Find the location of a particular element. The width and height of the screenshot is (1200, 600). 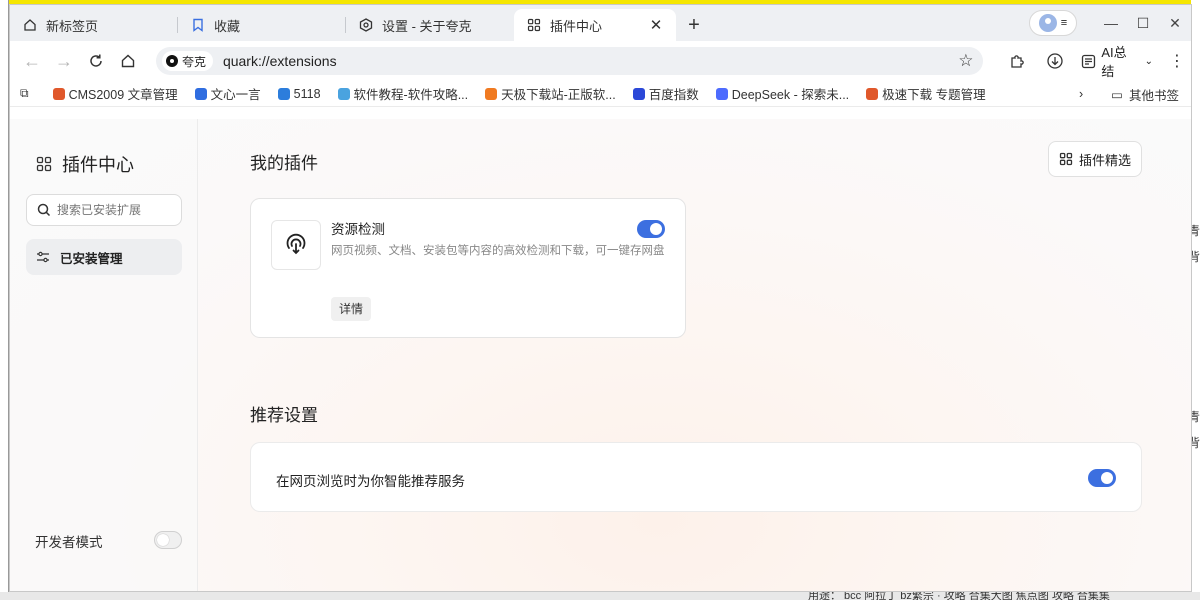

developer-mode-label: 开发者模式 is located at coordinates (69, 542).